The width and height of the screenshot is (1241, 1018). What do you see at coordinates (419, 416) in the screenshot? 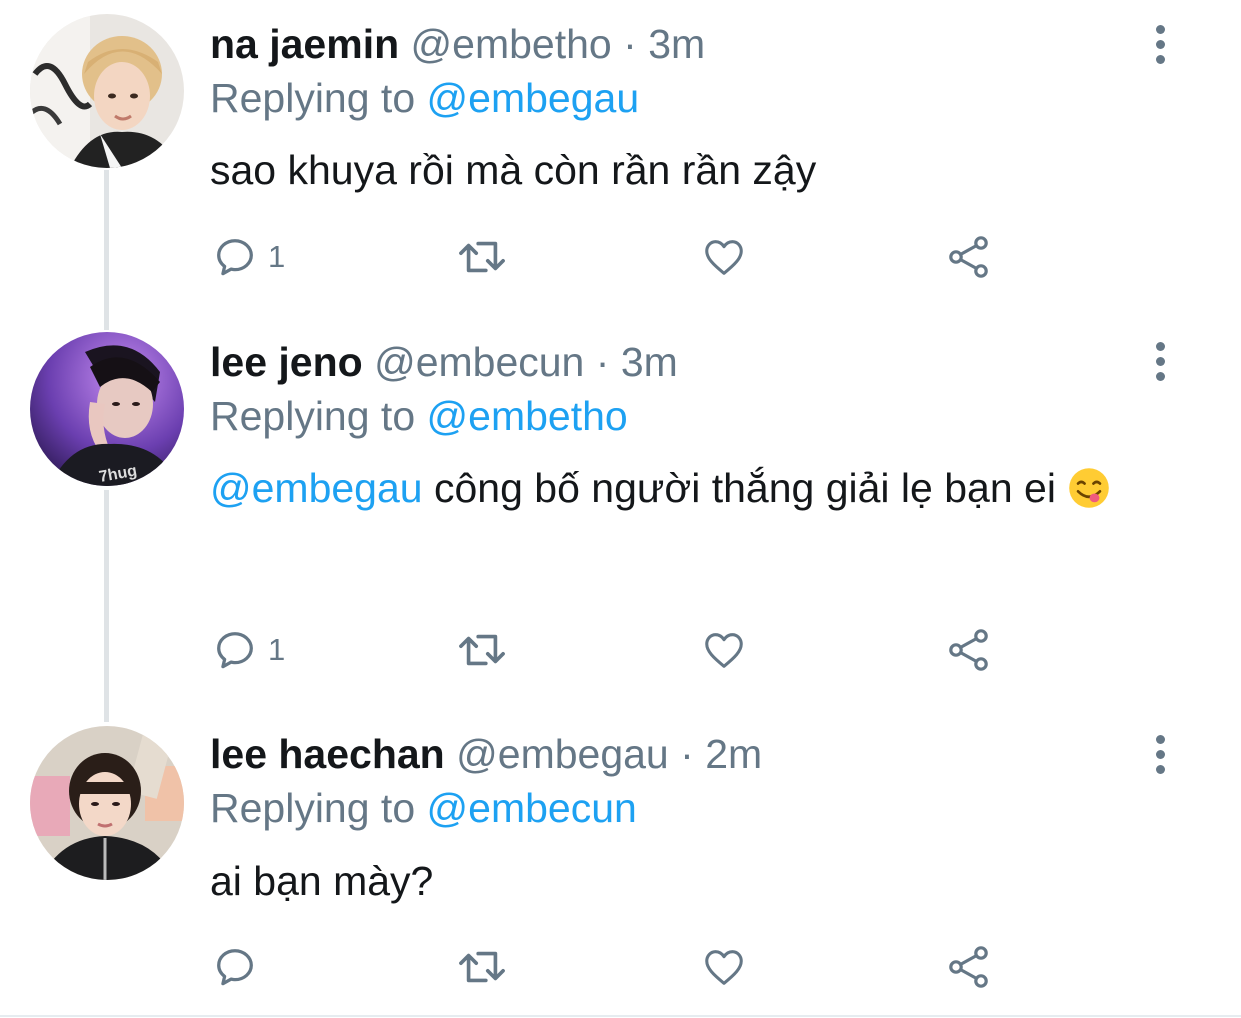
I see `replying-to: Replying to @embetho` at bounding box center [419, 416].